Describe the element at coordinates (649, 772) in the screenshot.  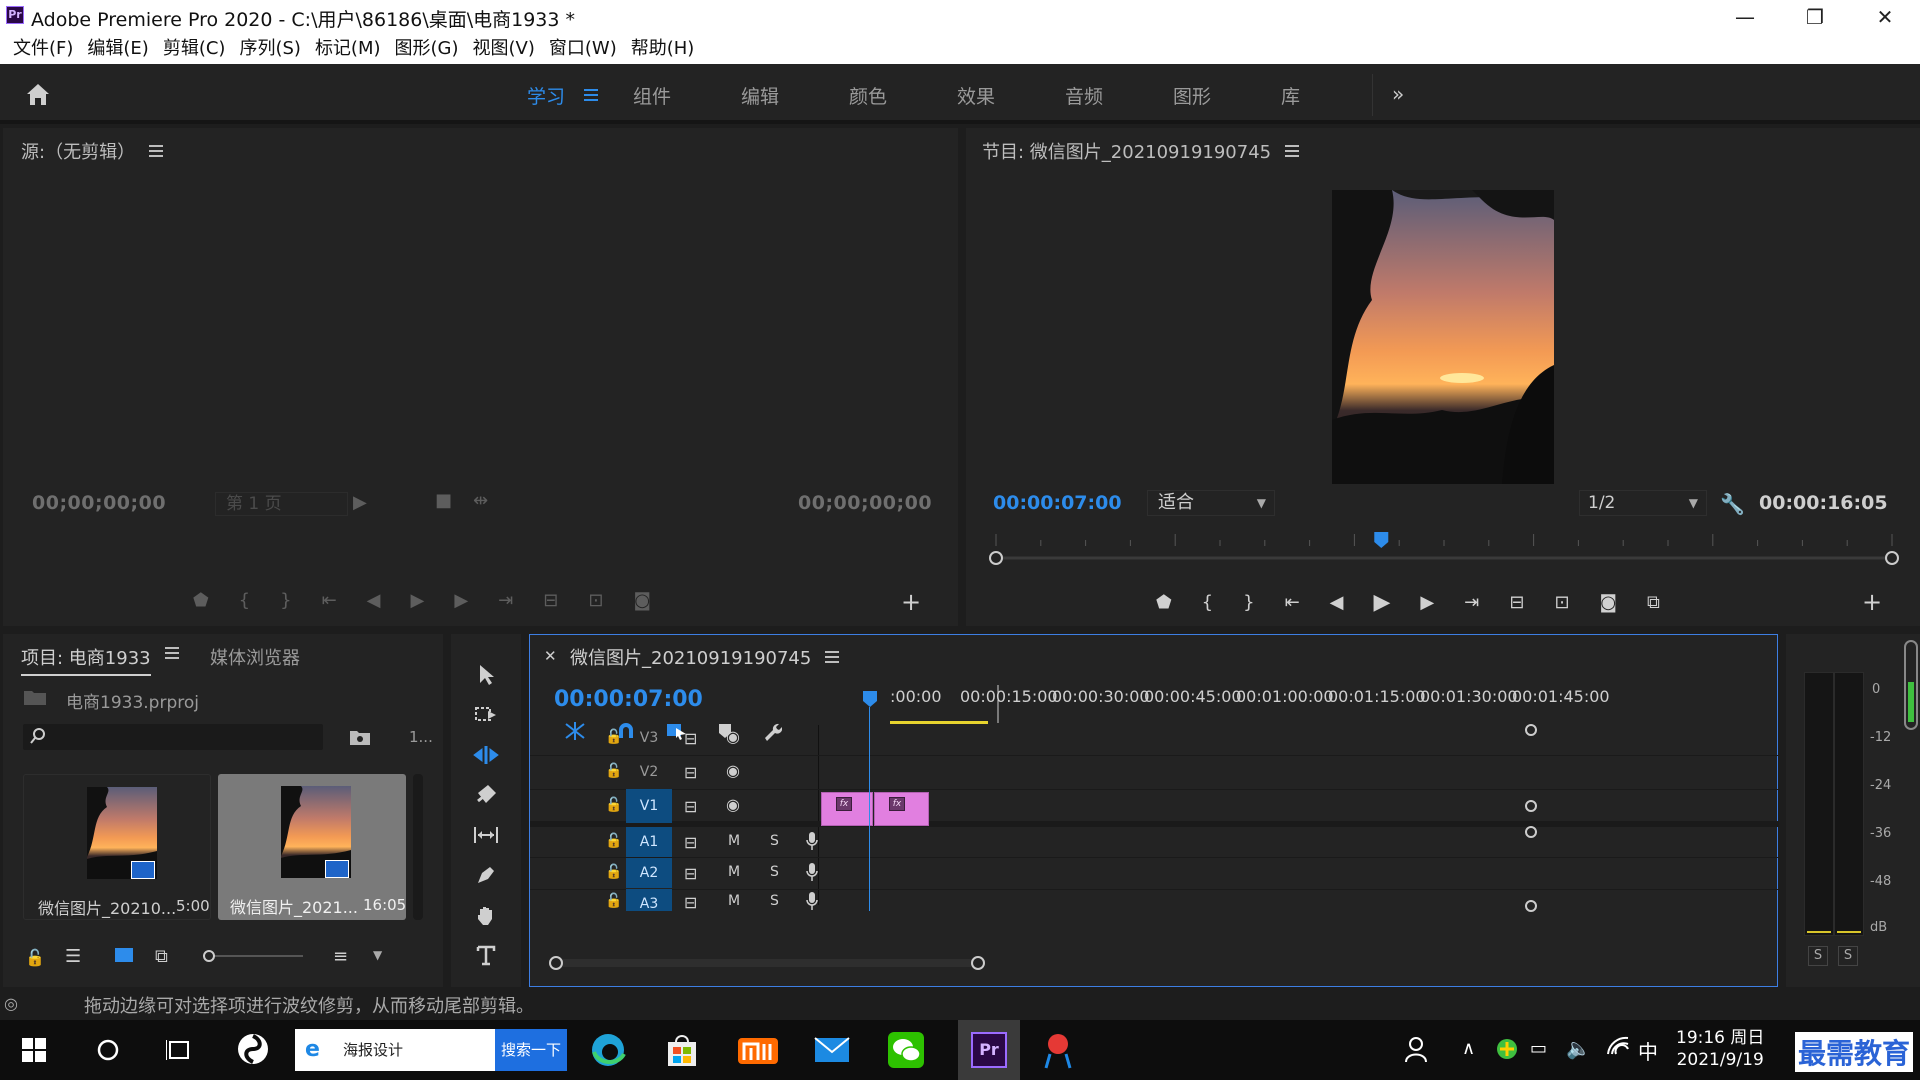
I see `track-name-v2: V2` at that location.